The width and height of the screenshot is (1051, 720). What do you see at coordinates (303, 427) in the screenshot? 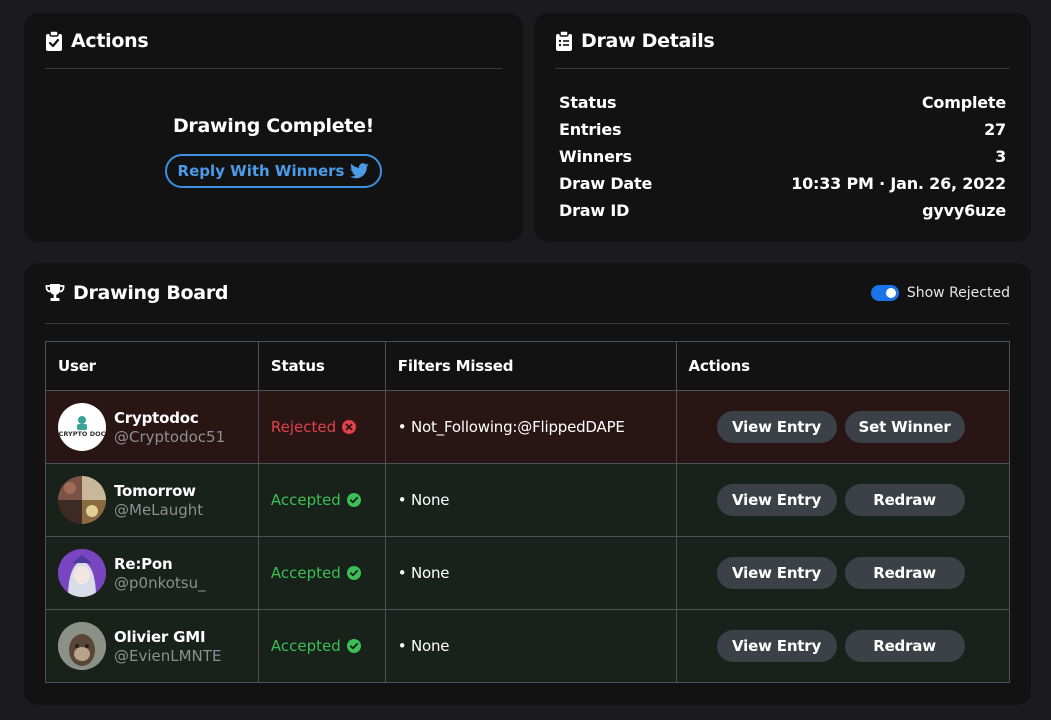
I see `status-text: Rejected` at bounding box center [303, 427].